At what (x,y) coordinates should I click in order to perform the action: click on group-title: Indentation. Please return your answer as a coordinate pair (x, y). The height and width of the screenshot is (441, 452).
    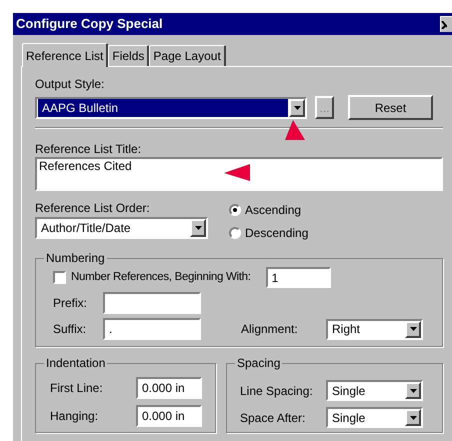
    Looking at the image, I should click on (76, 363).